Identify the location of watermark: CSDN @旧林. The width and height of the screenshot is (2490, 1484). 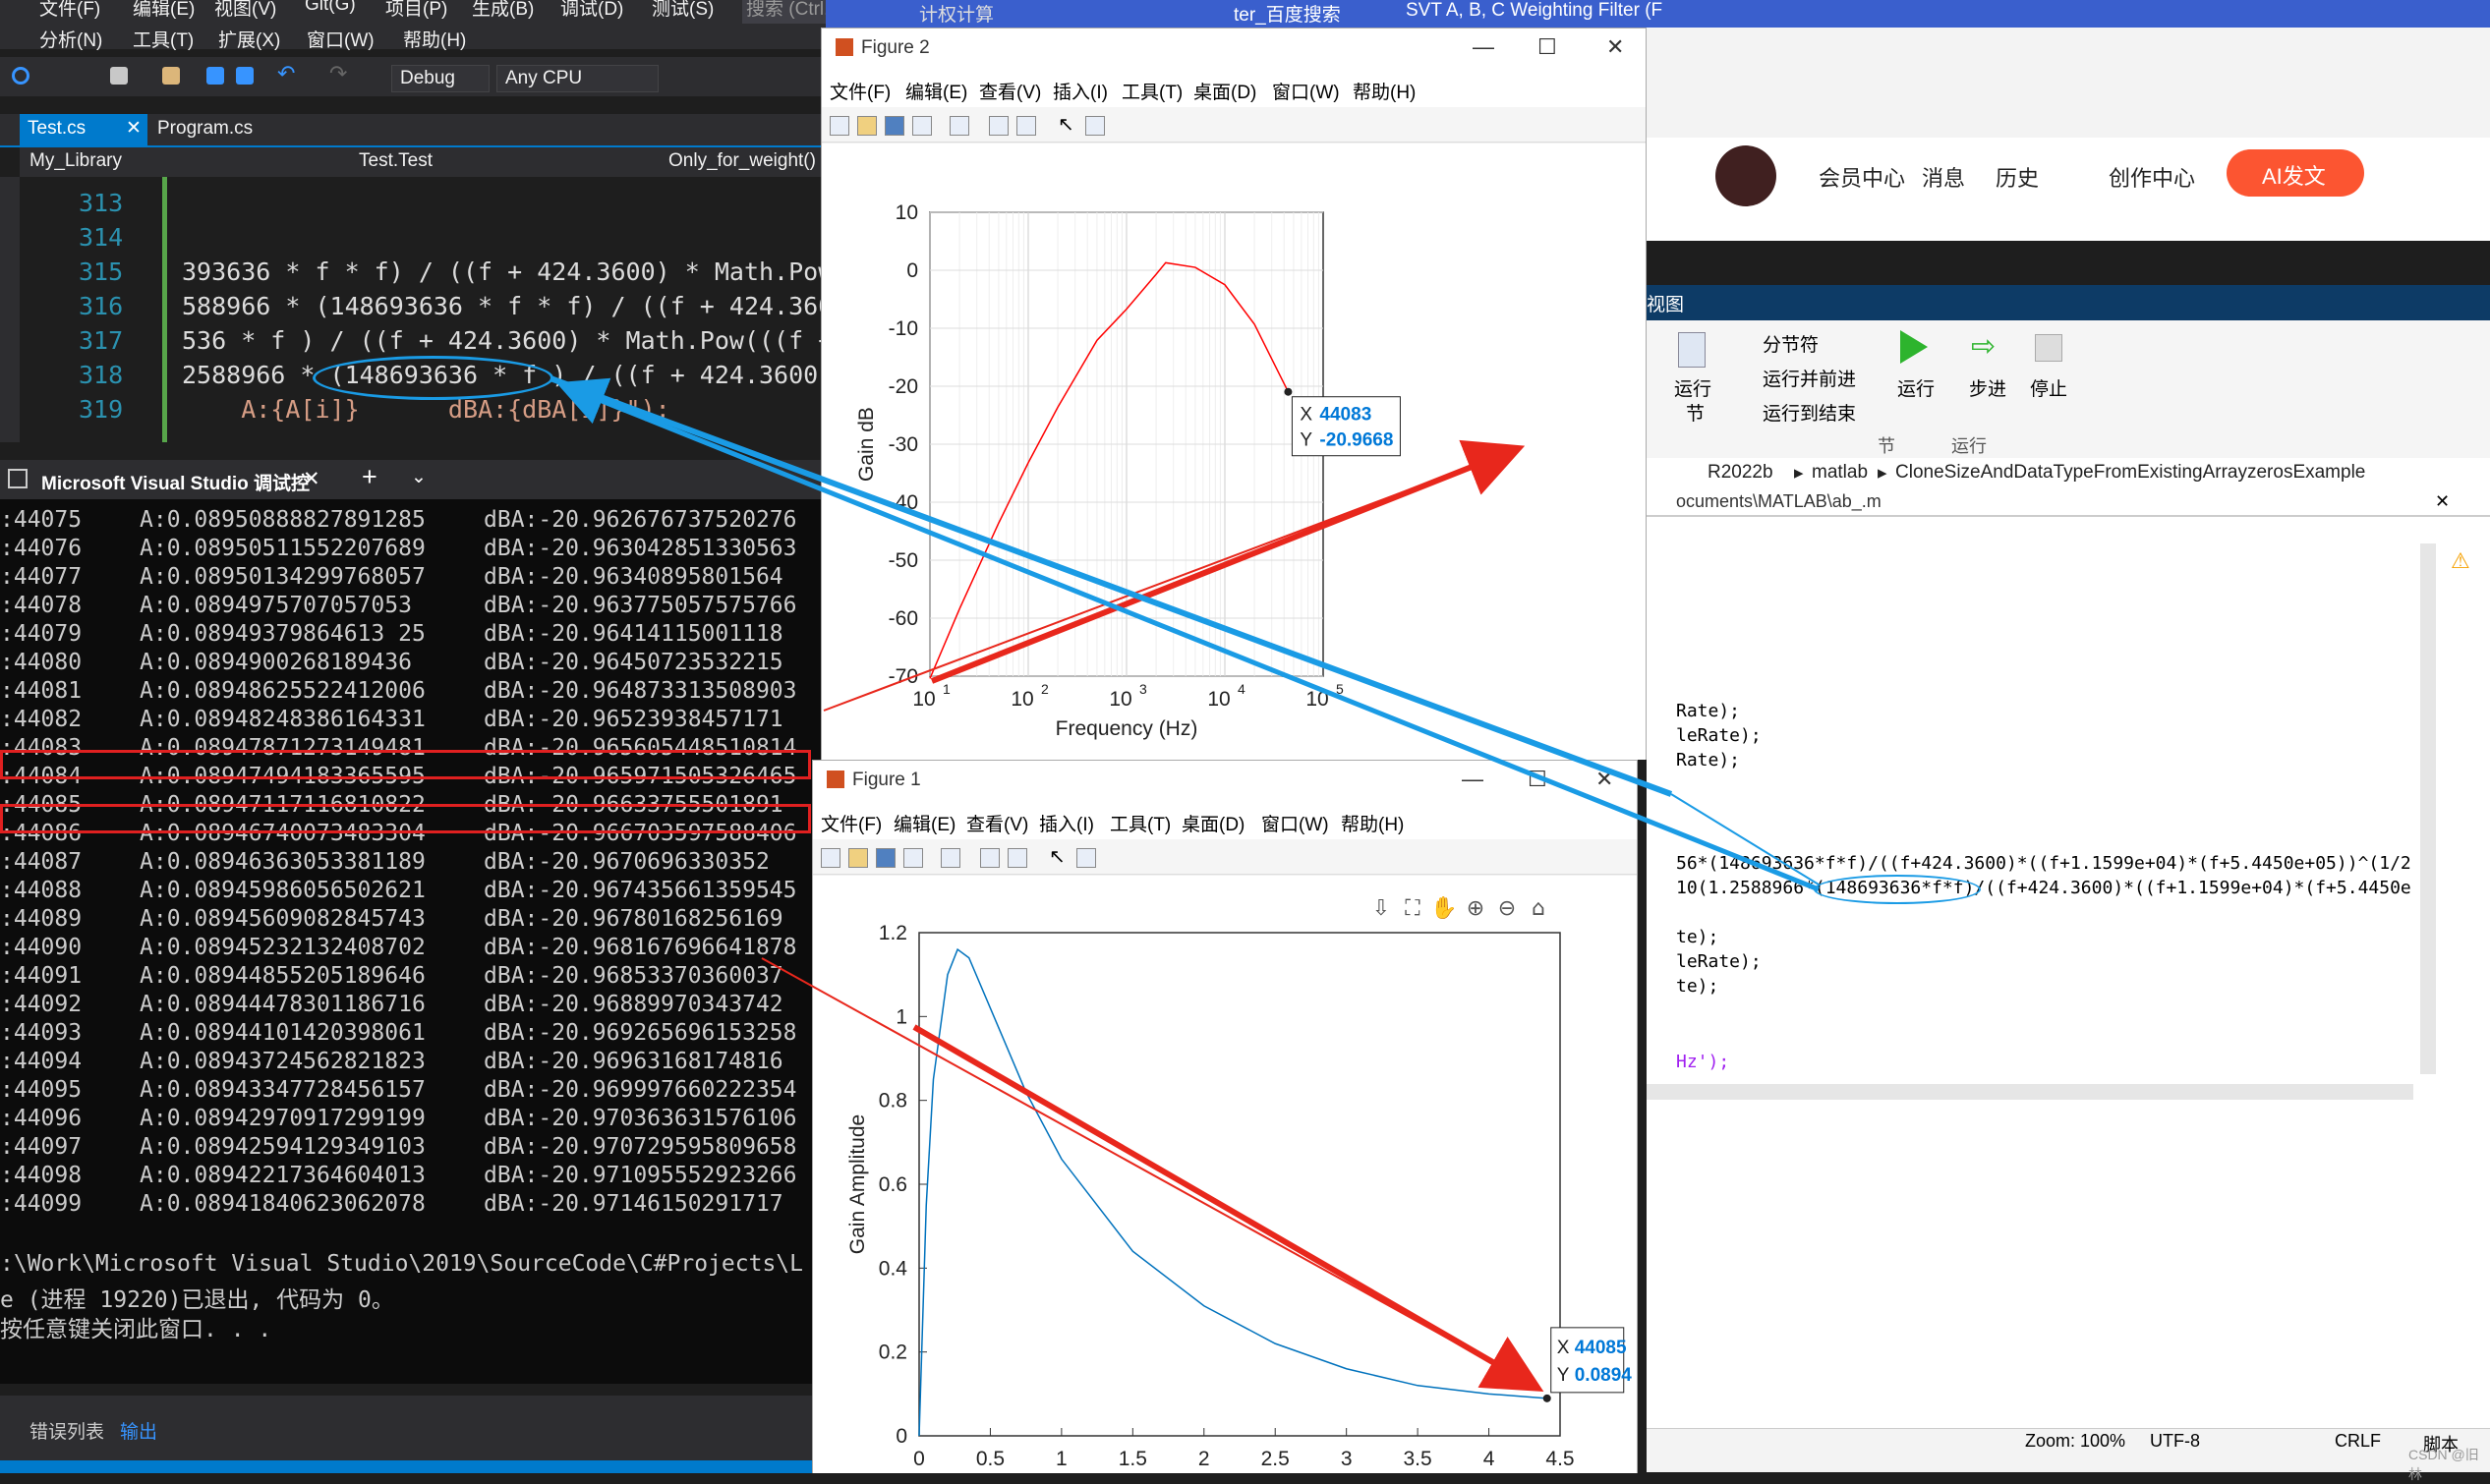
(2443, 1464).